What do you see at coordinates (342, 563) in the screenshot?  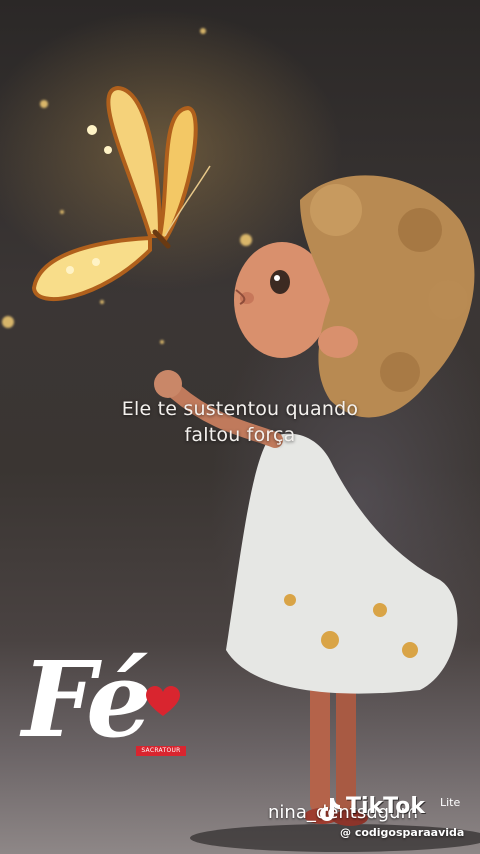 I see `girl-dress` at bounding box center [342, 563].